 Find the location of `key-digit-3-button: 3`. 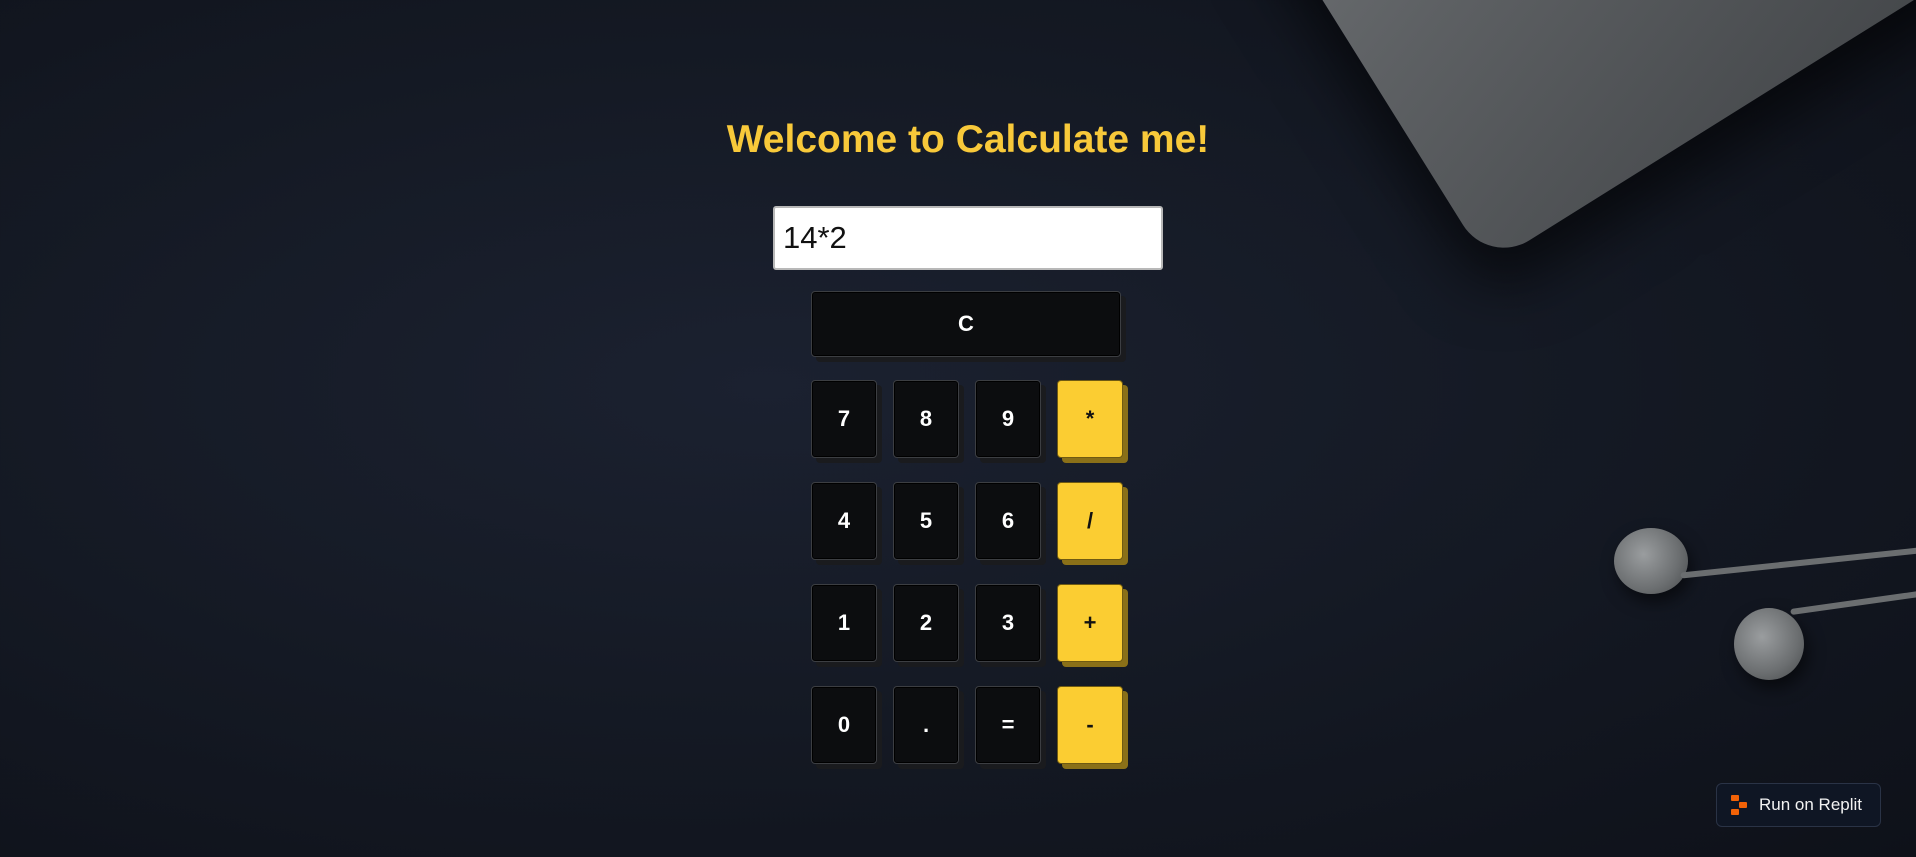

key-digit-3-button: 3 is located at coordinates (1008, 623).